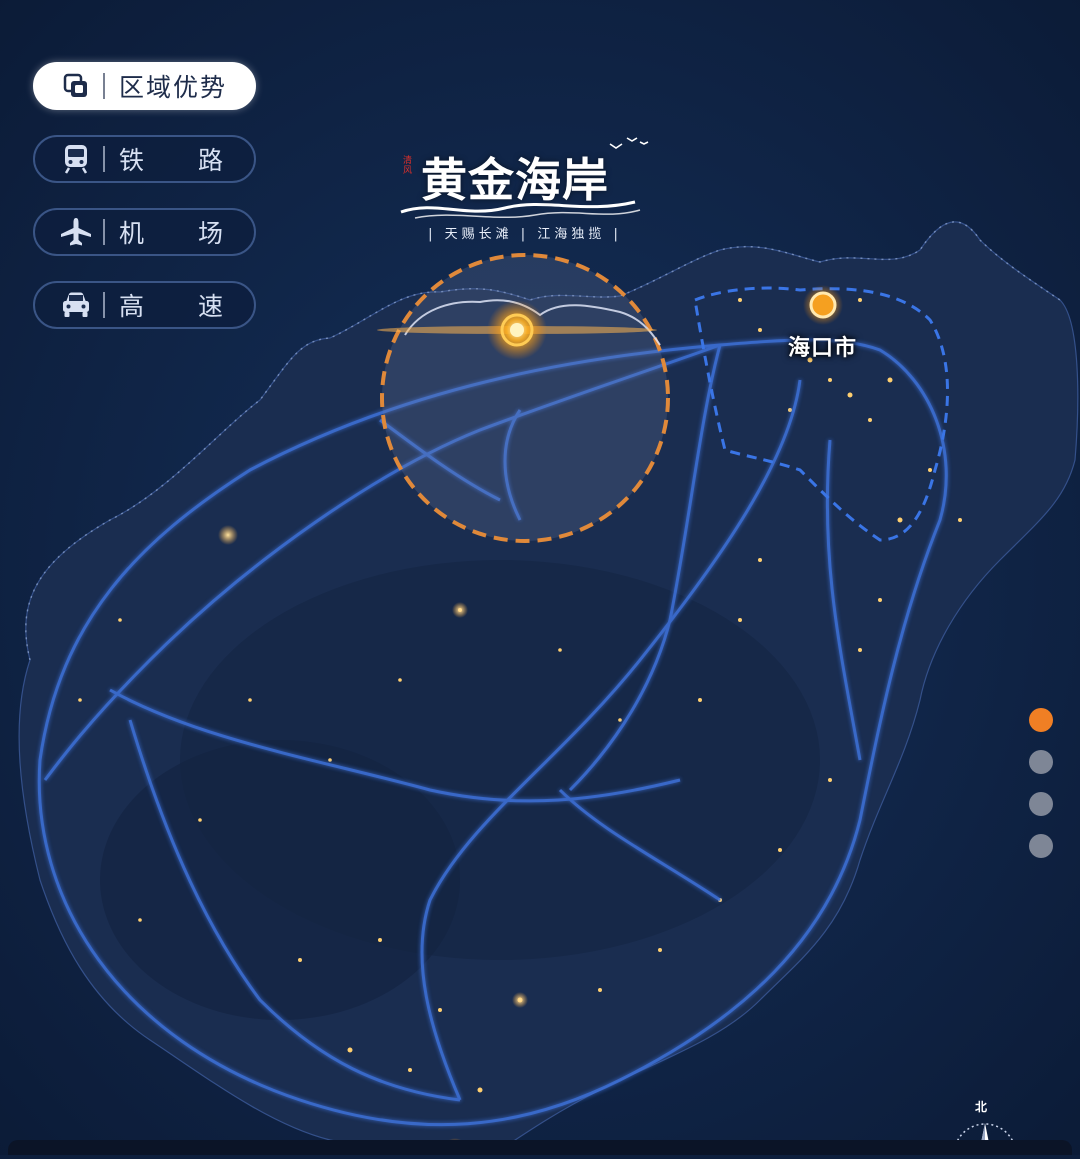  What do you see at coordinates (210, 306) in the screenshot?
I see `nav-label-char: 速` at bounding box center [210, 306].